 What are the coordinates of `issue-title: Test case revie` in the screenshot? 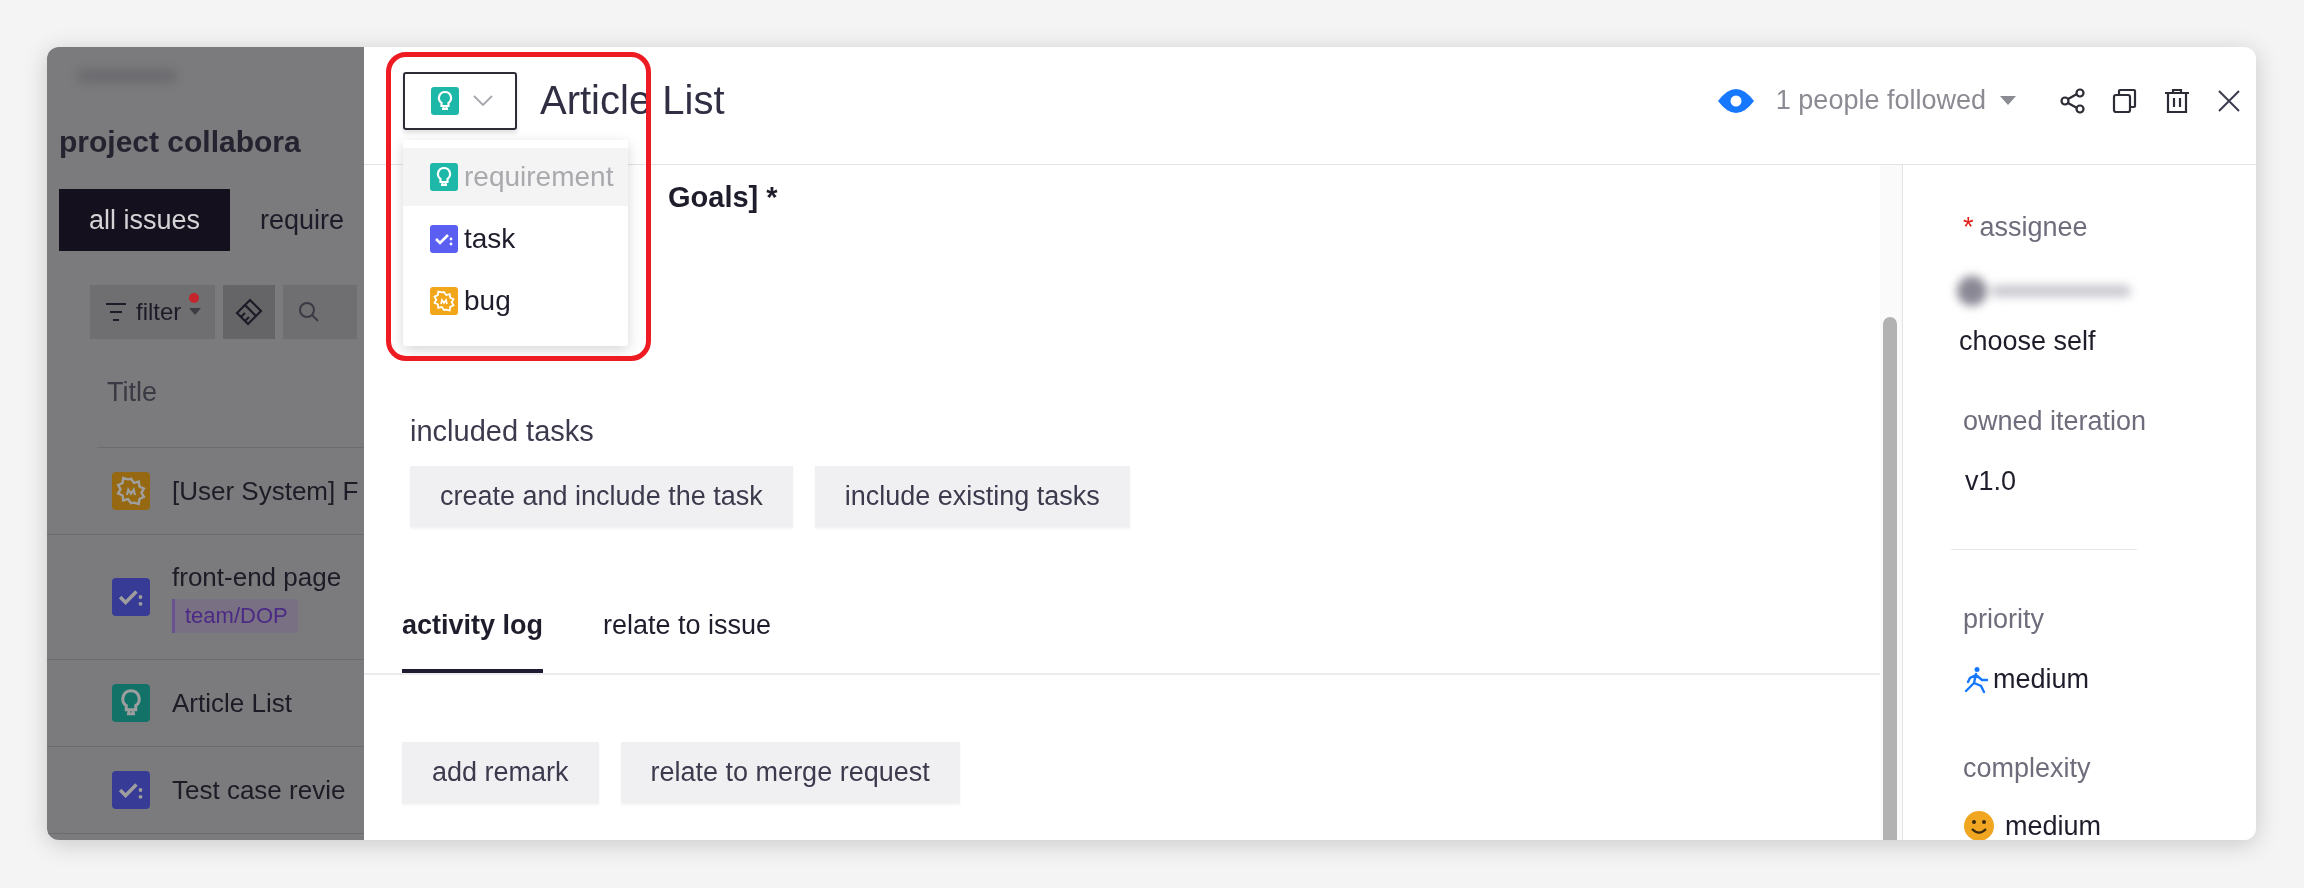 It's located at (259, 790).